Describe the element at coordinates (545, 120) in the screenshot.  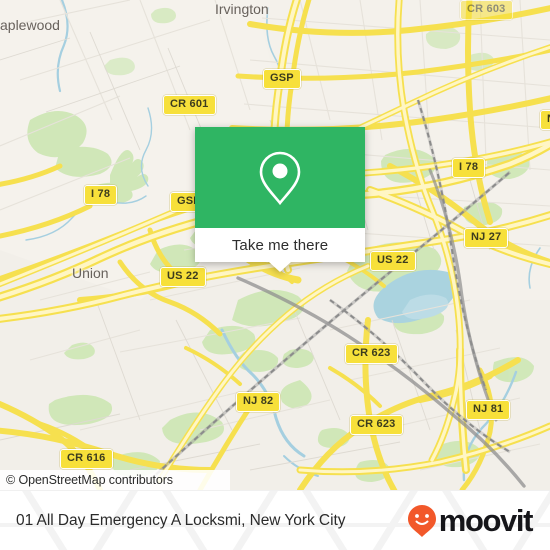
I see `road-shield-nj-partial: NJ` at that location.